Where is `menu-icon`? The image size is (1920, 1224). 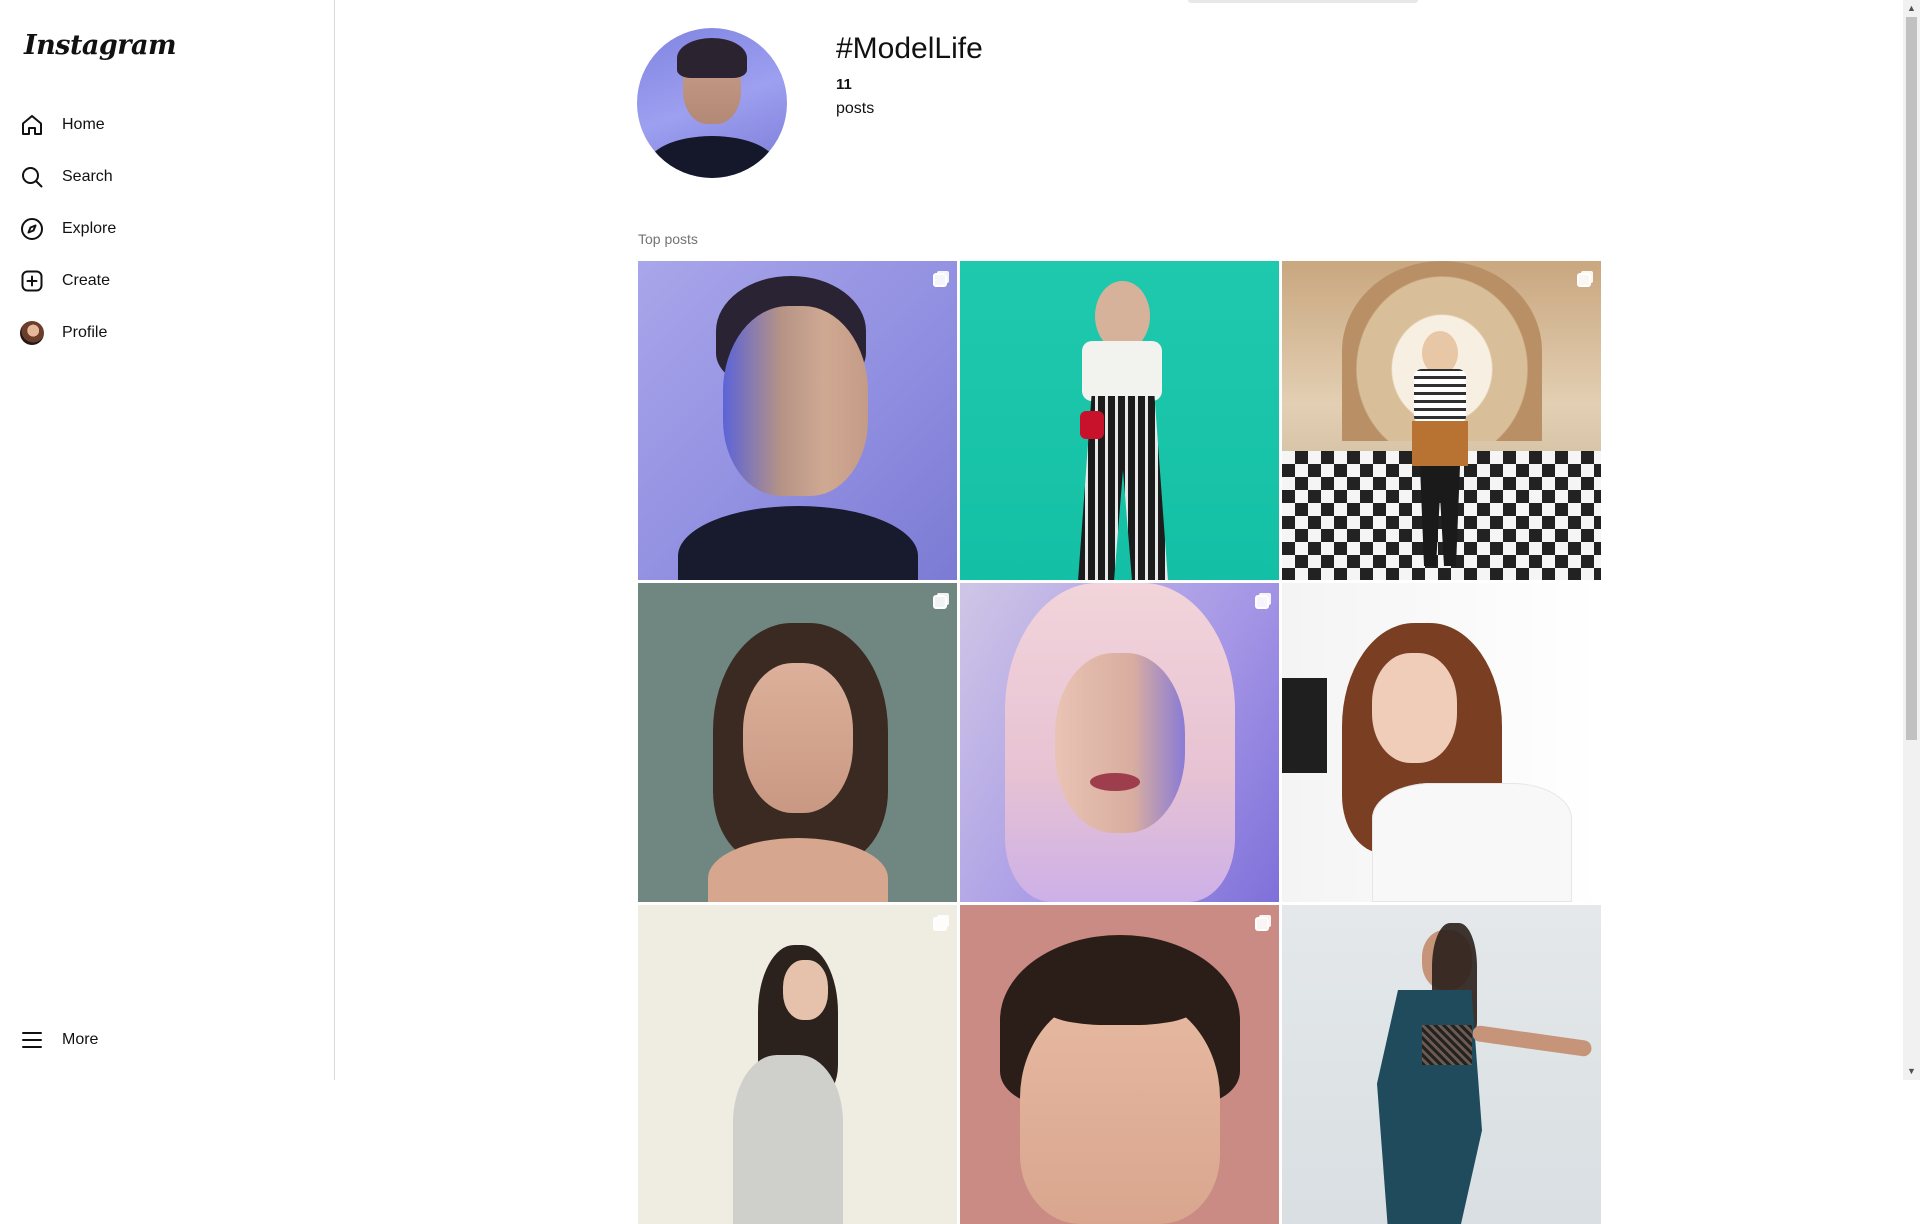
menu-icon is located at coordinates (32, 1040).